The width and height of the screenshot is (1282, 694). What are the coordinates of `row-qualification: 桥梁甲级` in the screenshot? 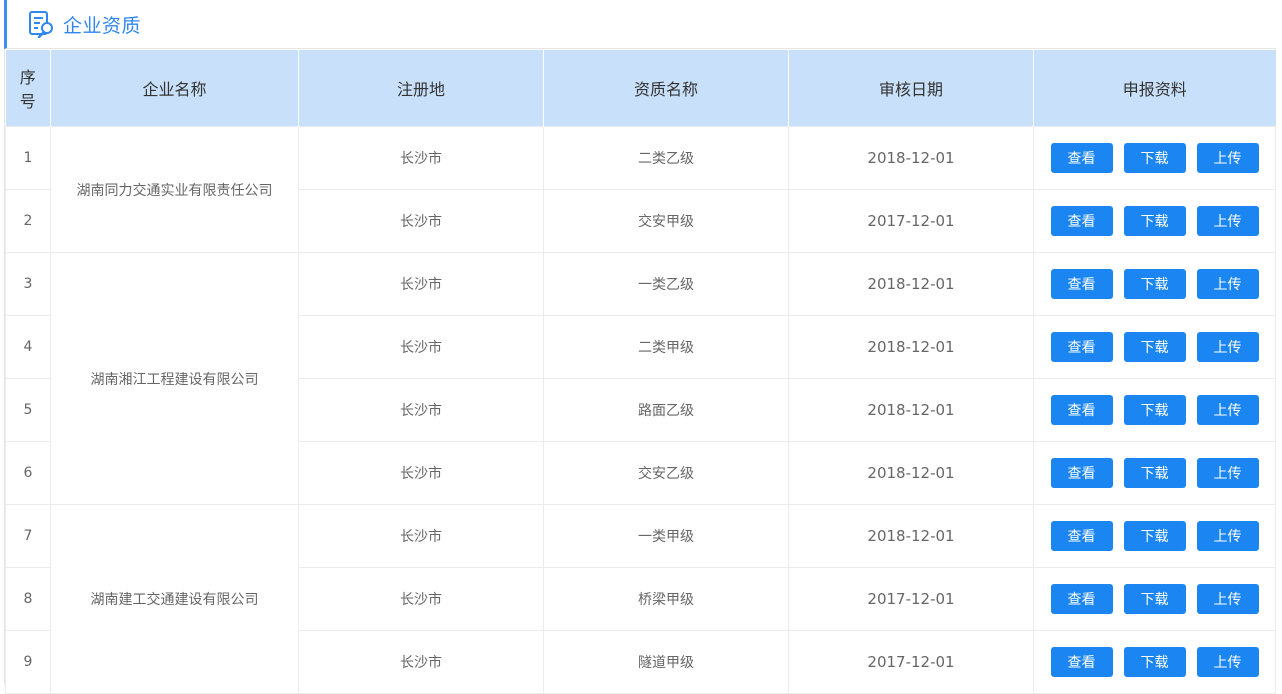 It's located at (666, 599).